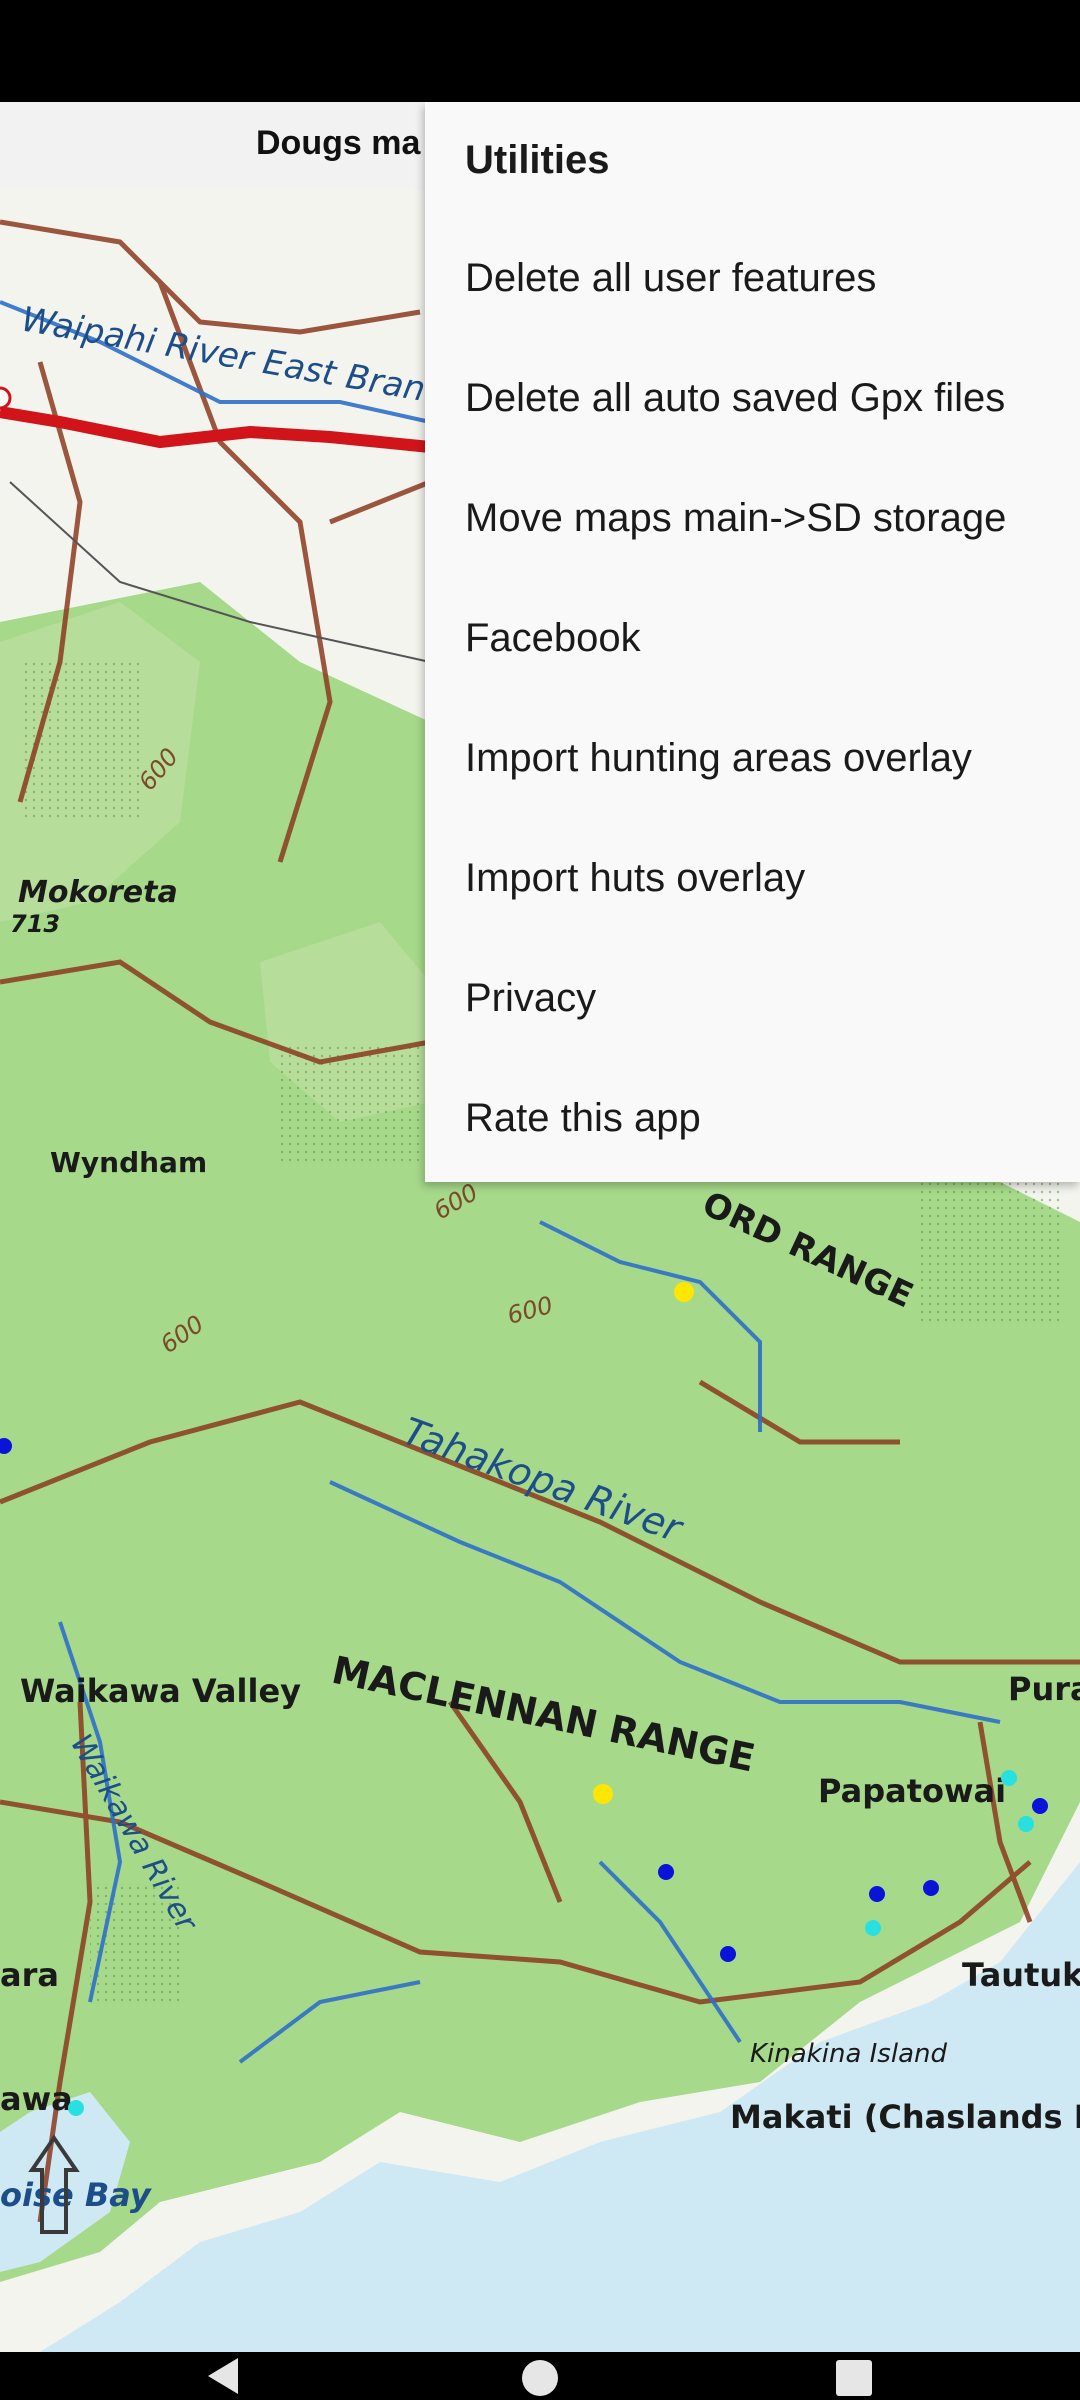 This screenshot has width=1080, height=2400. I want to click on menu-item-delete-gpx-files: Delete all auto saved Gpx files, so click(752, 398).